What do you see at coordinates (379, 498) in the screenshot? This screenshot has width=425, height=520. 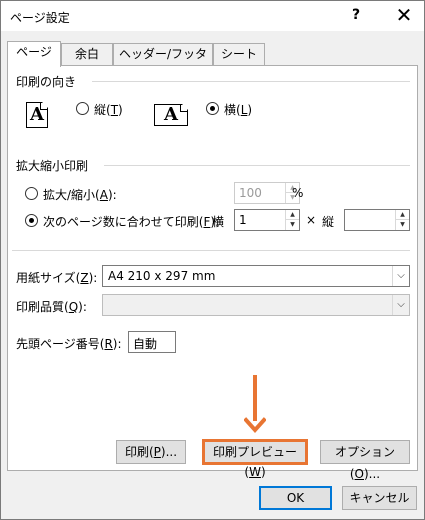 I see `cancel-button: キャンセル` at bounding box center [379, 498].